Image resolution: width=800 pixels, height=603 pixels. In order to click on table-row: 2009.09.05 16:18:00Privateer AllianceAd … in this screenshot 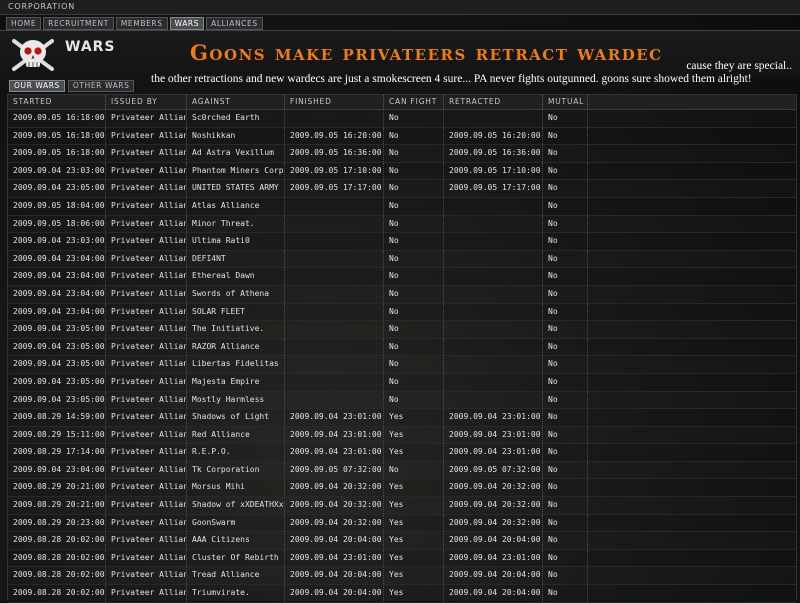, I will do `click(402, 154)`.